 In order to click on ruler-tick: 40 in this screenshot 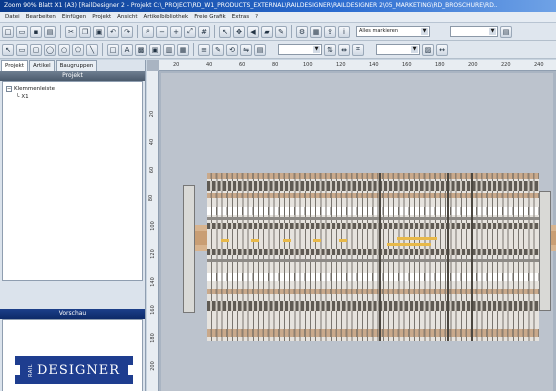, I will do `click(152, 142)`.